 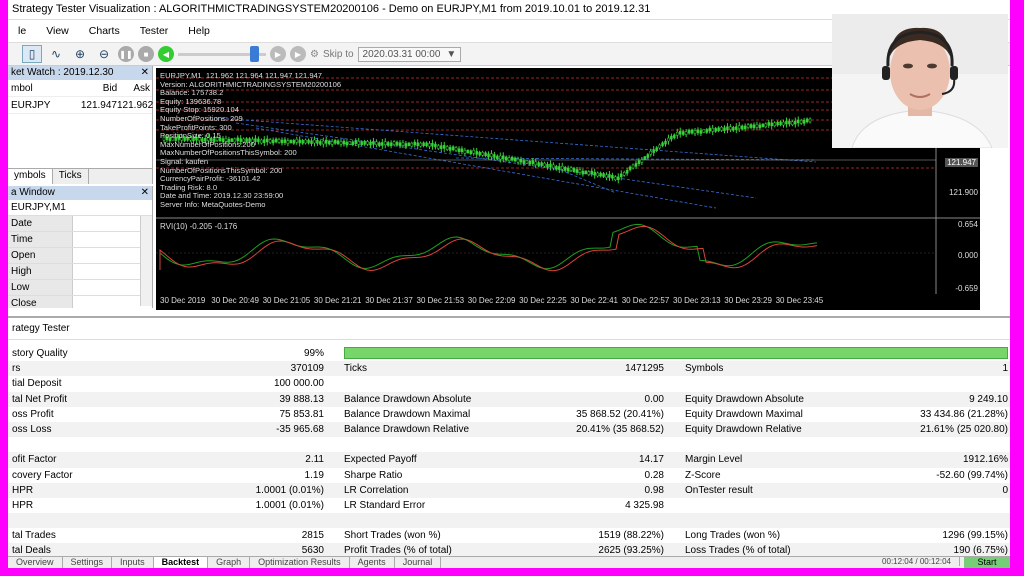 I want to click on menu-charts: Charts, so click(x=104, y=31).